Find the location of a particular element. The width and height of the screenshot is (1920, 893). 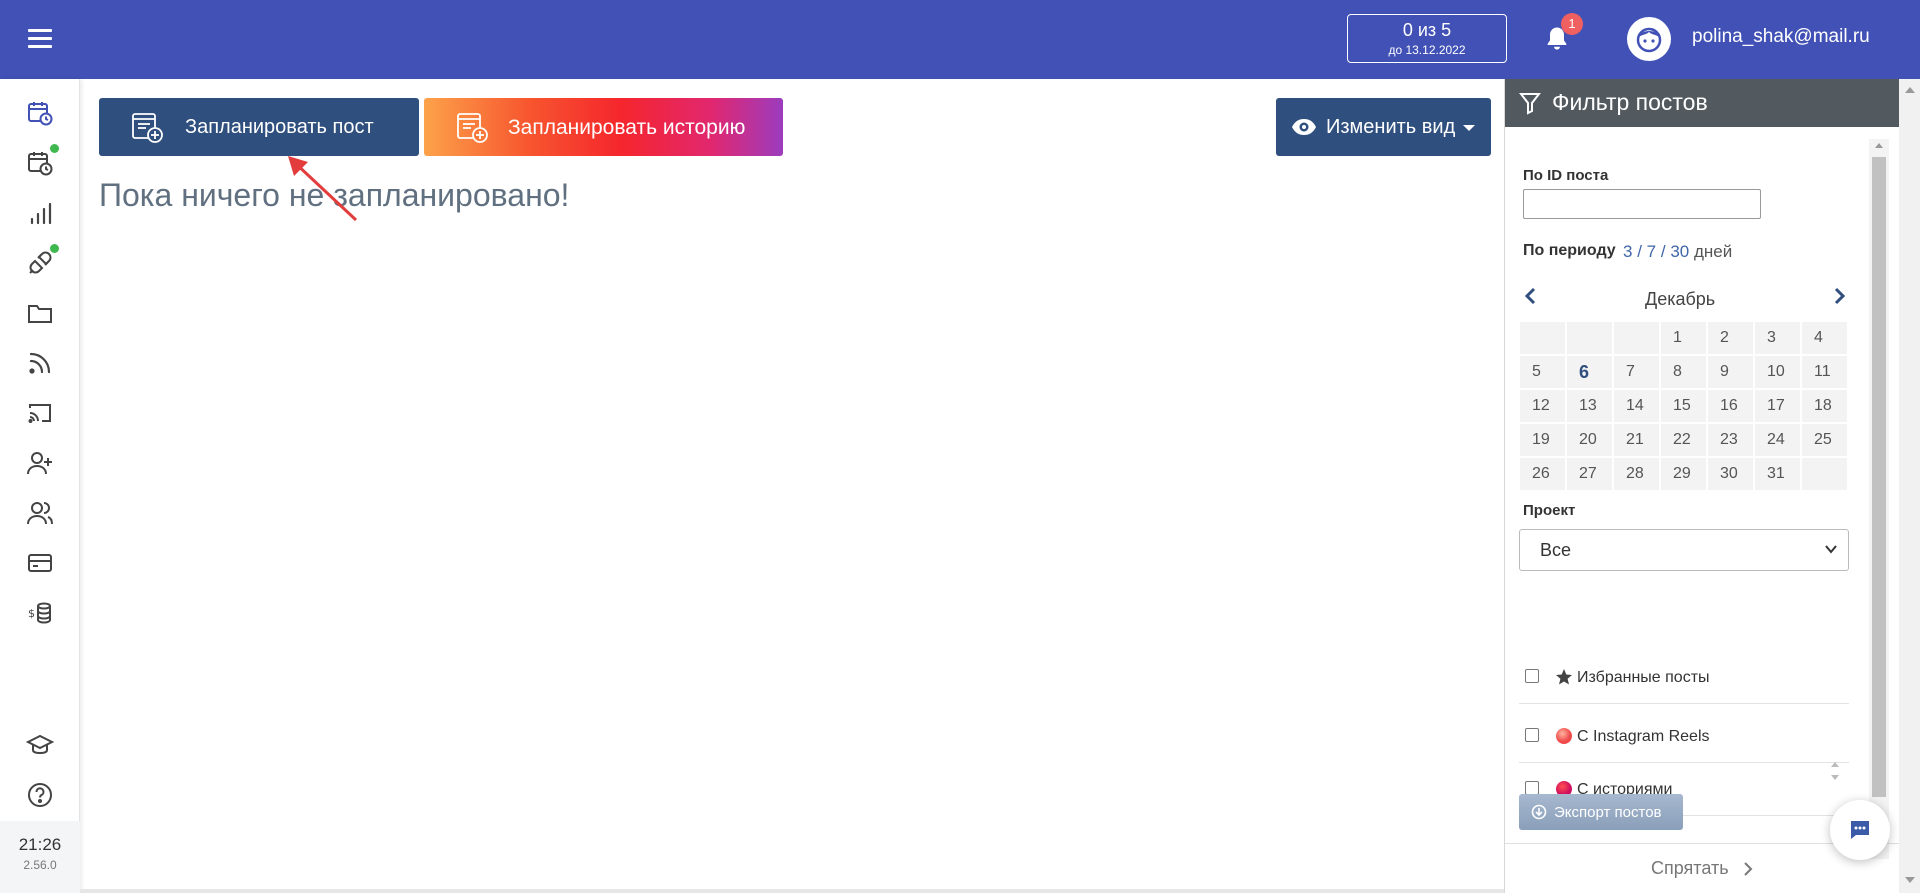

calendar-day: 16 is located at coordinates (1730, 406).